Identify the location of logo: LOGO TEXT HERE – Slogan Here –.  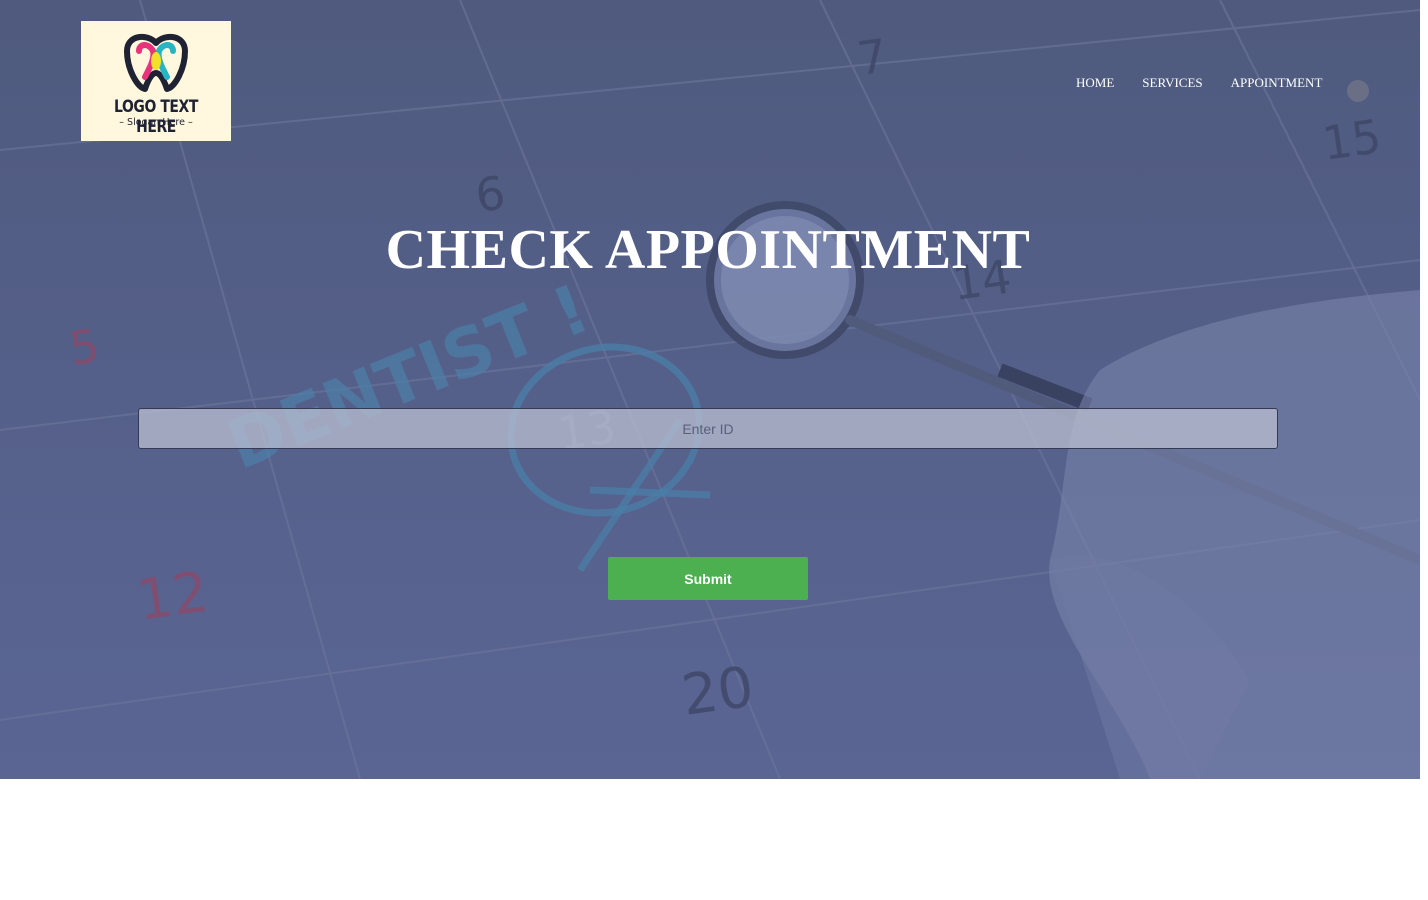
(156, 81).